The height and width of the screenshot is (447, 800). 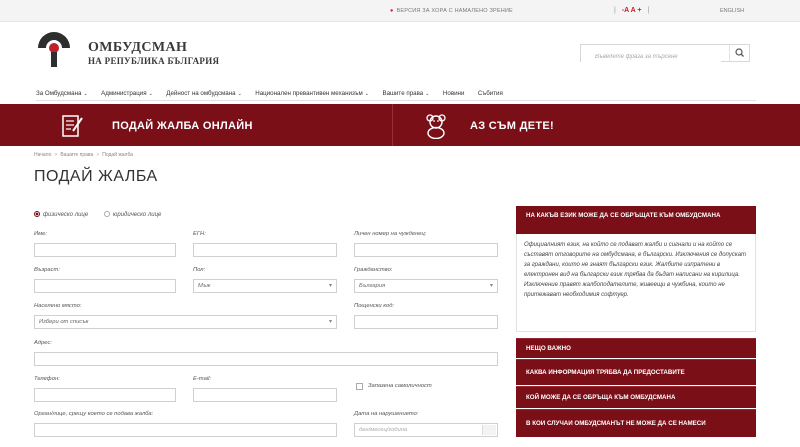 I want to click on nav-item-activity: Дейност на омбудсмана ⌄, so click(x=204, y=93).